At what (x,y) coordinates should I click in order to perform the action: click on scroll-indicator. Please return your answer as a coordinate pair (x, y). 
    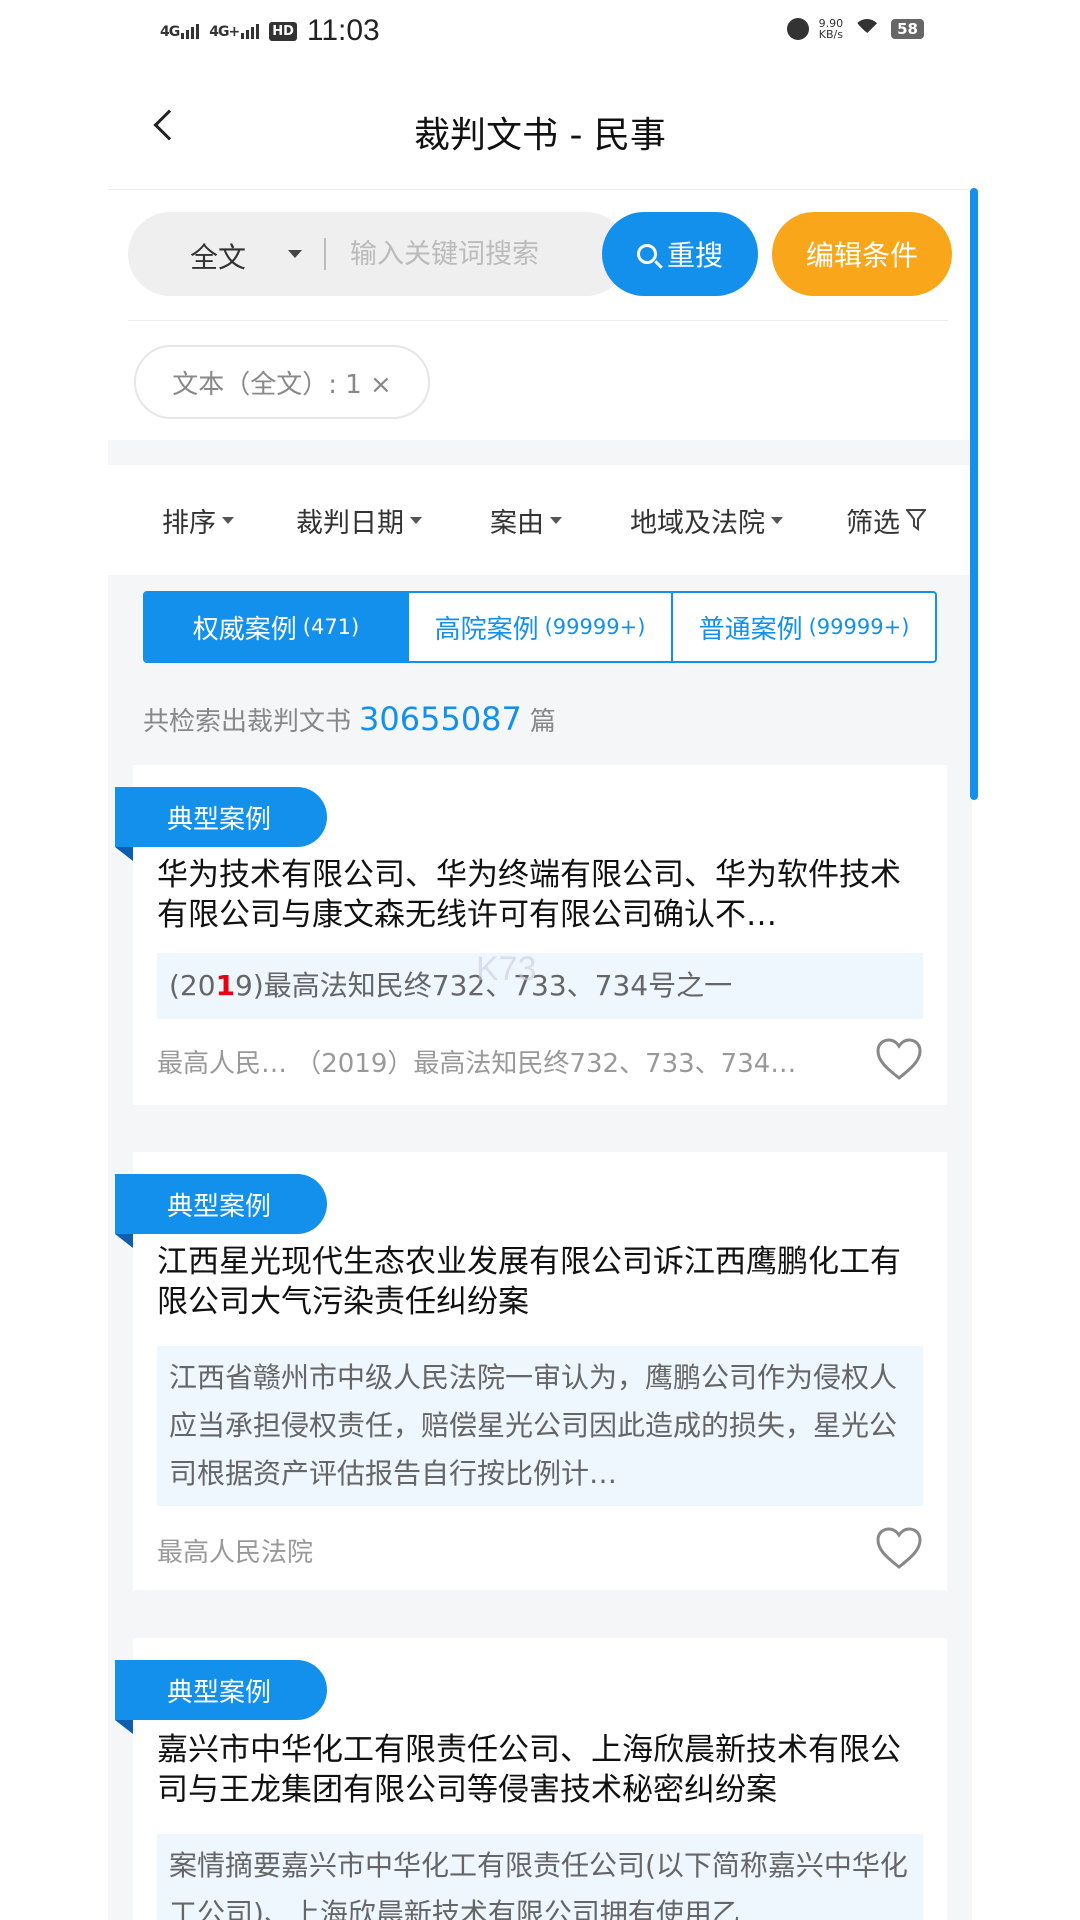
    Looking at the image, I should click on (974, 494).